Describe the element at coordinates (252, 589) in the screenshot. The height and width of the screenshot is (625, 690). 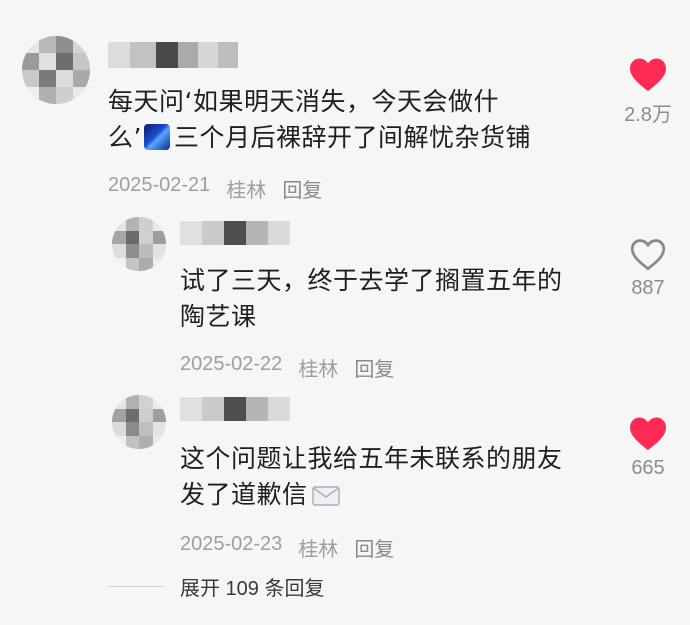
I see `expand-replies-label: 展开 109 条回复` at that location.